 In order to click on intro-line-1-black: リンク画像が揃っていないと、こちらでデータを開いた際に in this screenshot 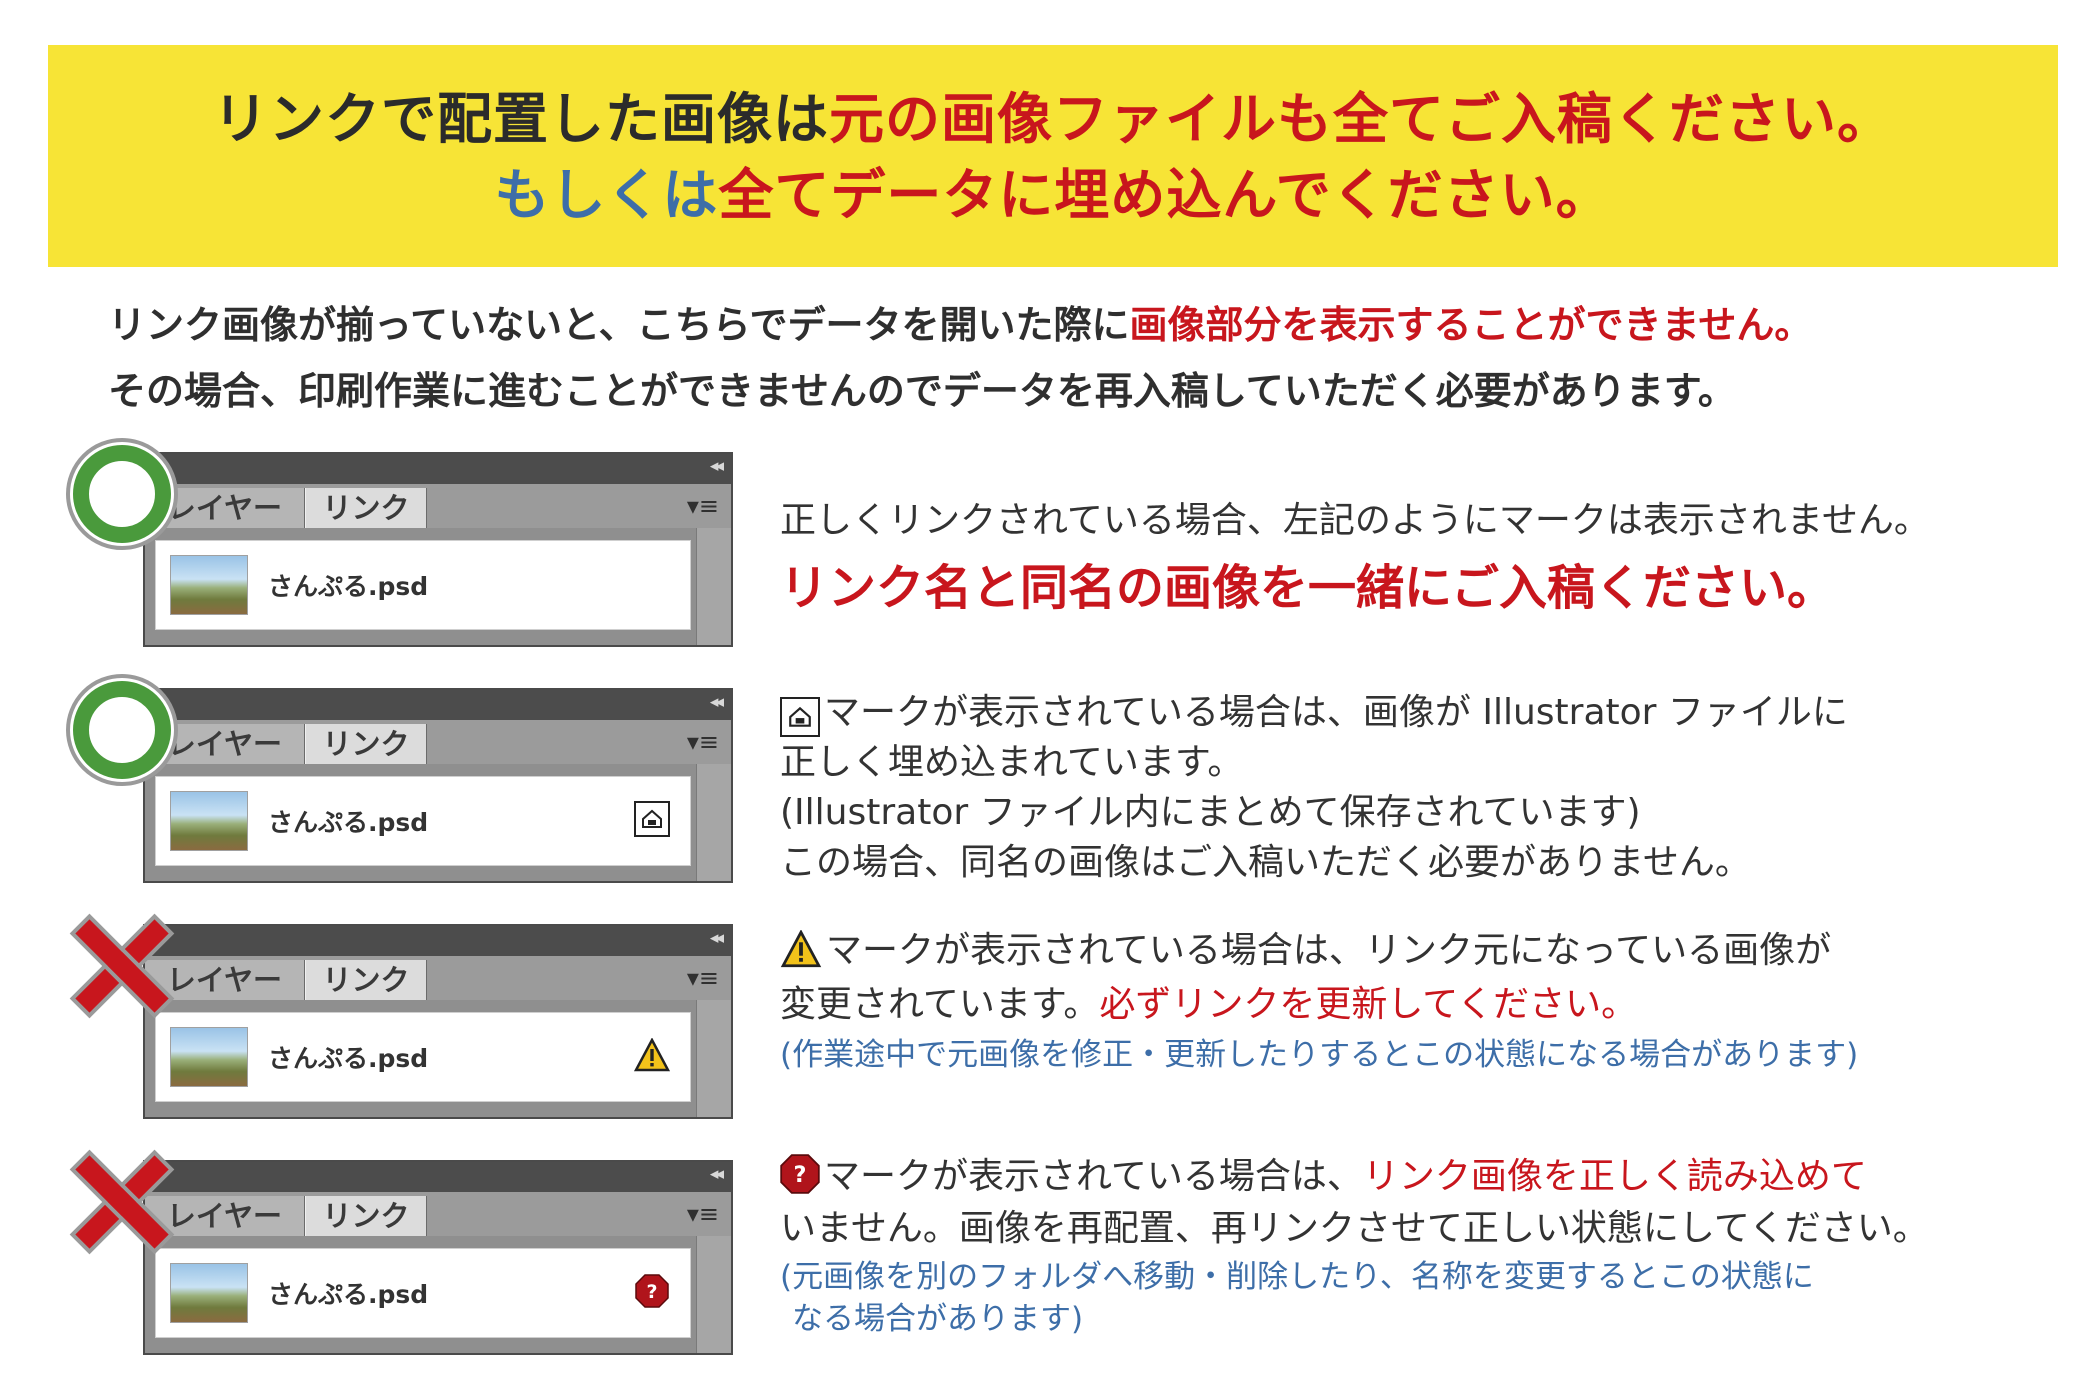, I will do `click(619, 325)`.